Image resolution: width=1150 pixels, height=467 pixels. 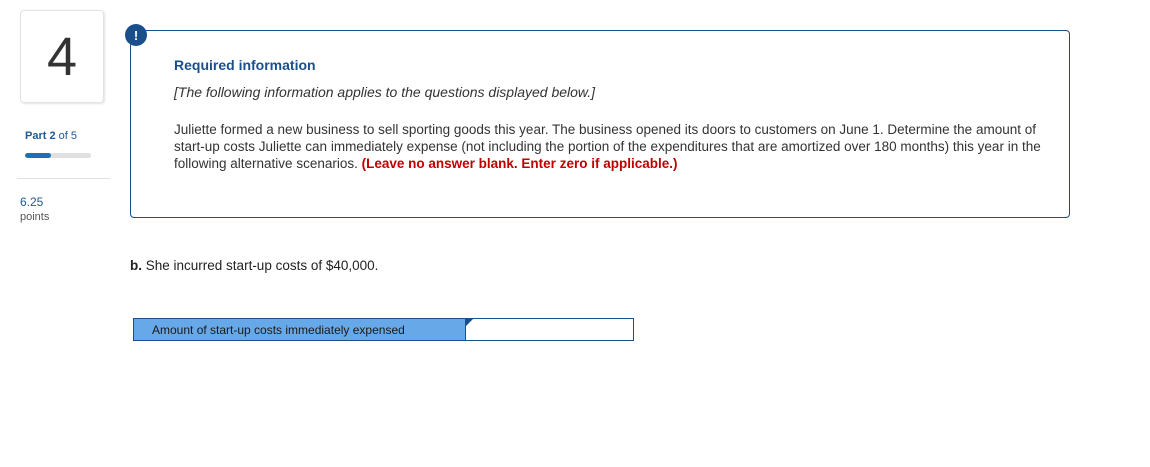 What do you see at coordinates (35, 217) in the screenshot?
I see `points-label: points` at bounding box center [35, 217].